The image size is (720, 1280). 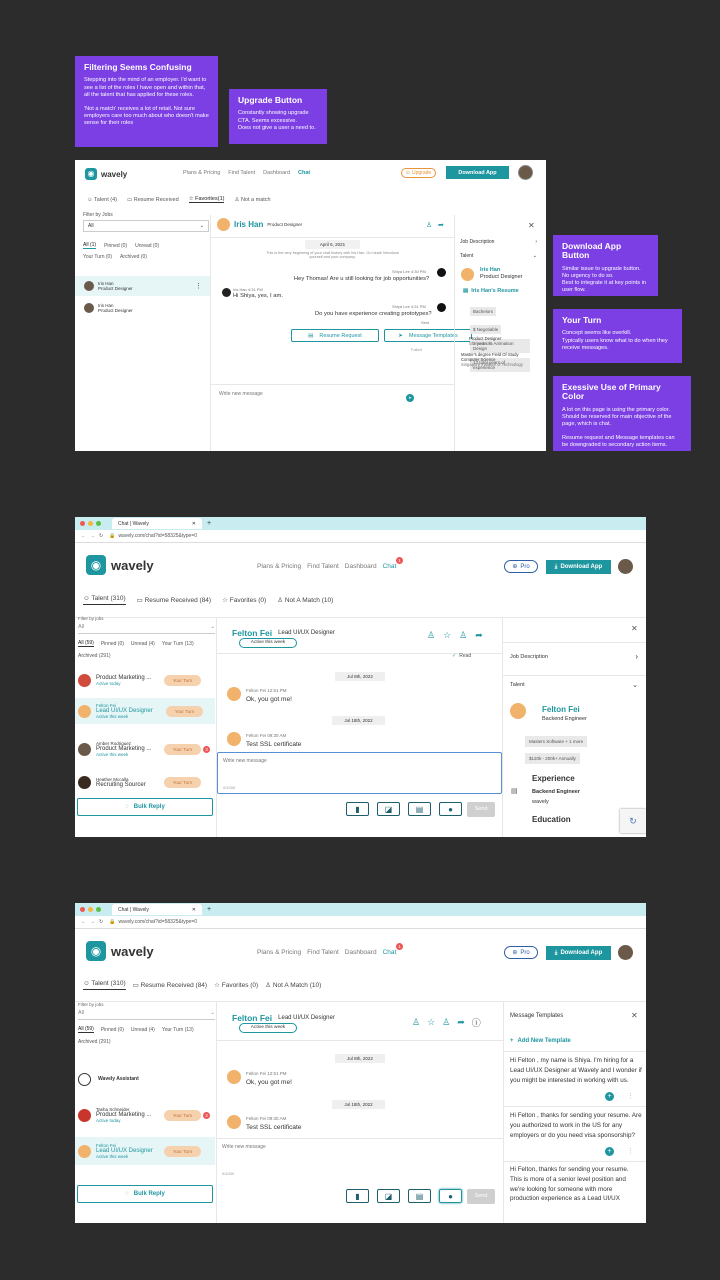 I want to click on list-item: Iris Han Product Designer, so click(x=142, y=308).